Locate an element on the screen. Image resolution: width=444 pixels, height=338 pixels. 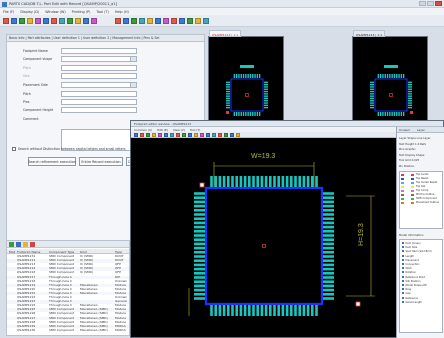
editor-menu-item-0: Common (C) is located at coordinates (143, 130).